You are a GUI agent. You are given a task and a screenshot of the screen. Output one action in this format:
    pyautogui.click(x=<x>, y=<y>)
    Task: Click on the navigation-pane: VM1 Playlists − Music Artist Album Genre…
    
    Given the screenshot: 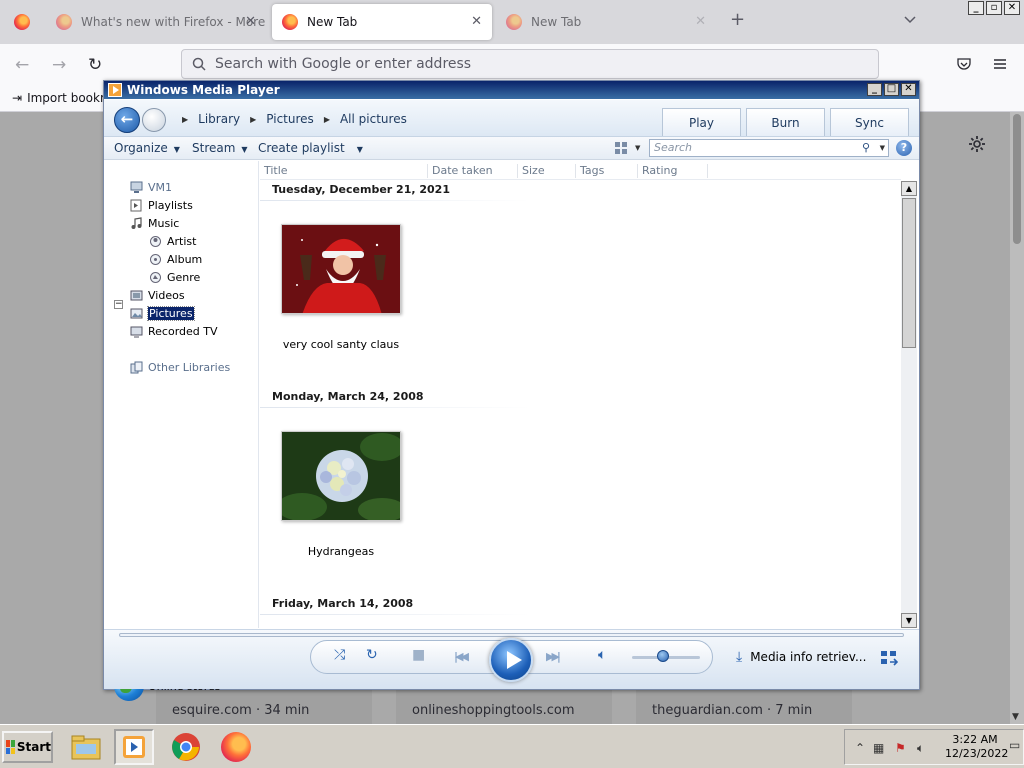 What is the action you would take?
    pyautogui.click(x=181, y=431)
    